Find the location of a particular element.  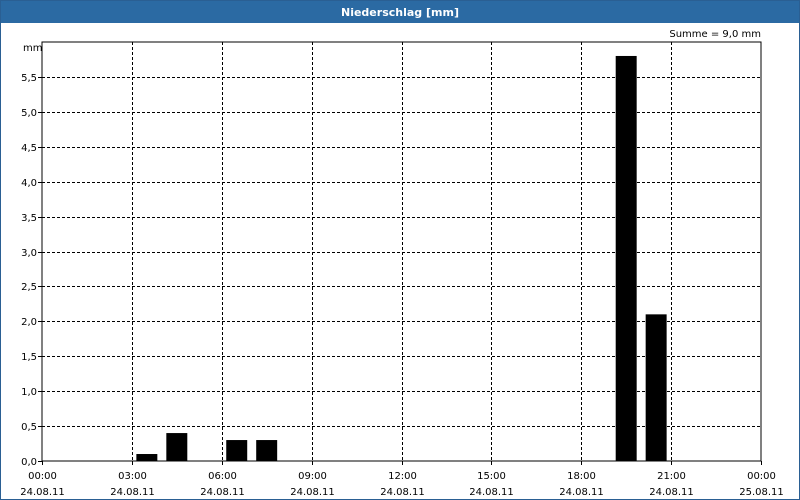

y-tick-label: 4,0 is located at coordinates (29, 183).